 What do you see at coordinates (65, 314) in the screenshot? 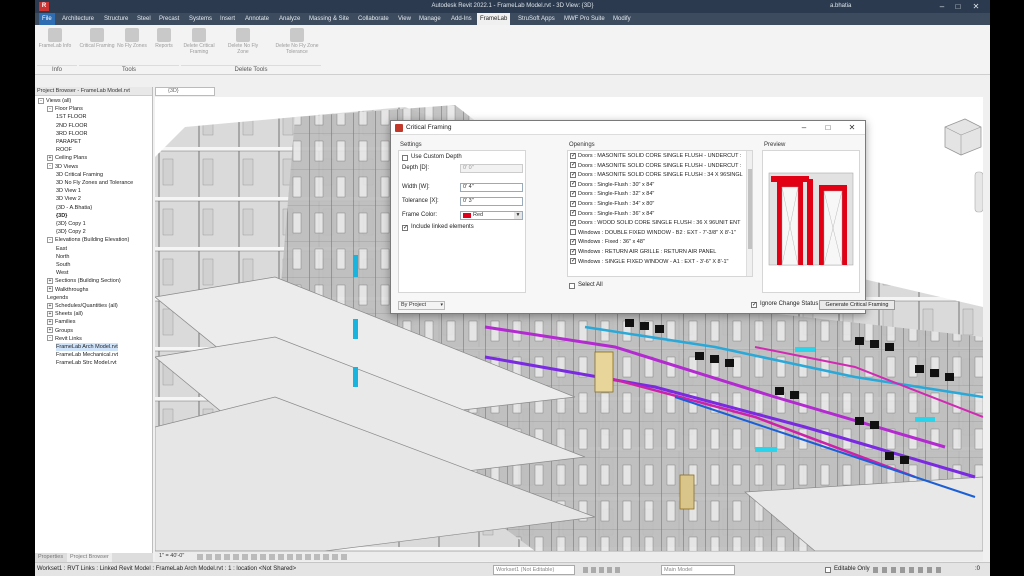
I see `tree-item: + Sheets (all)` at bounding box center [65, 314].